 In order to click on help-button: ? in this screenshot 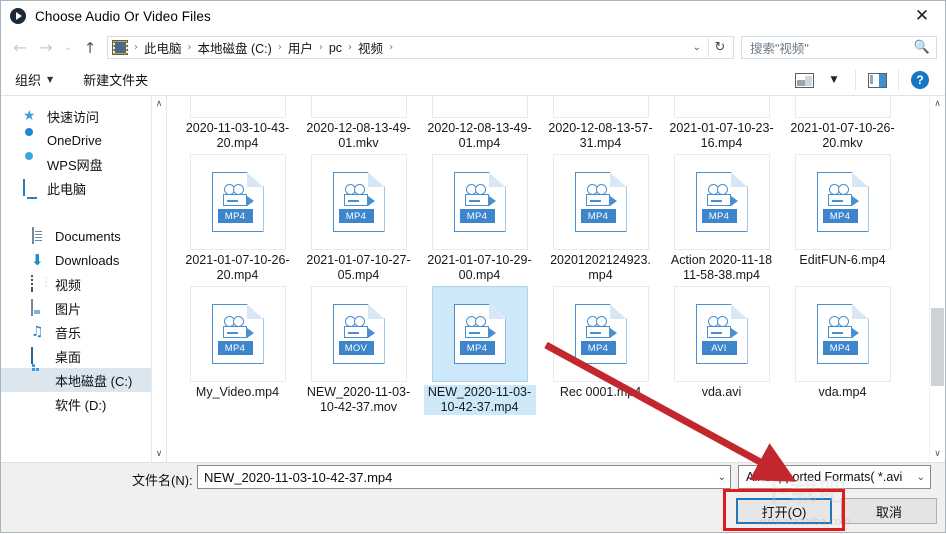, I will do `click(920, 80)`.